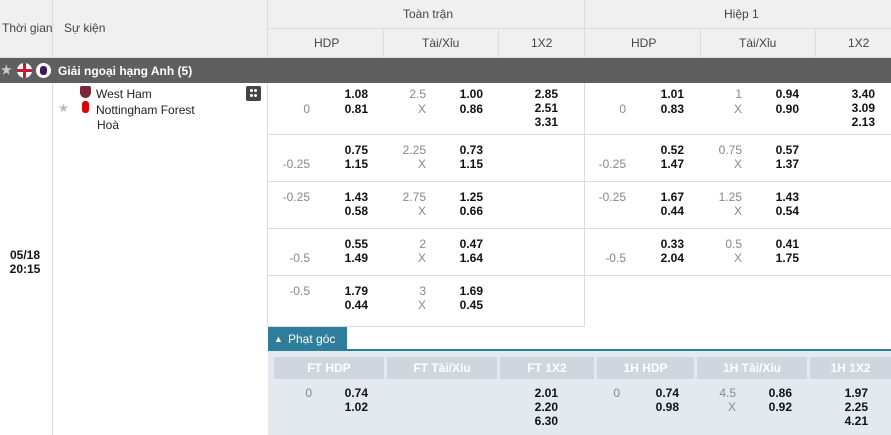 This screenshot has height=435, width=891. Describe the element at coordinates (856, 122) in the screenshot. I see `h1-1x2-draw-odd: 2.13` at that location.